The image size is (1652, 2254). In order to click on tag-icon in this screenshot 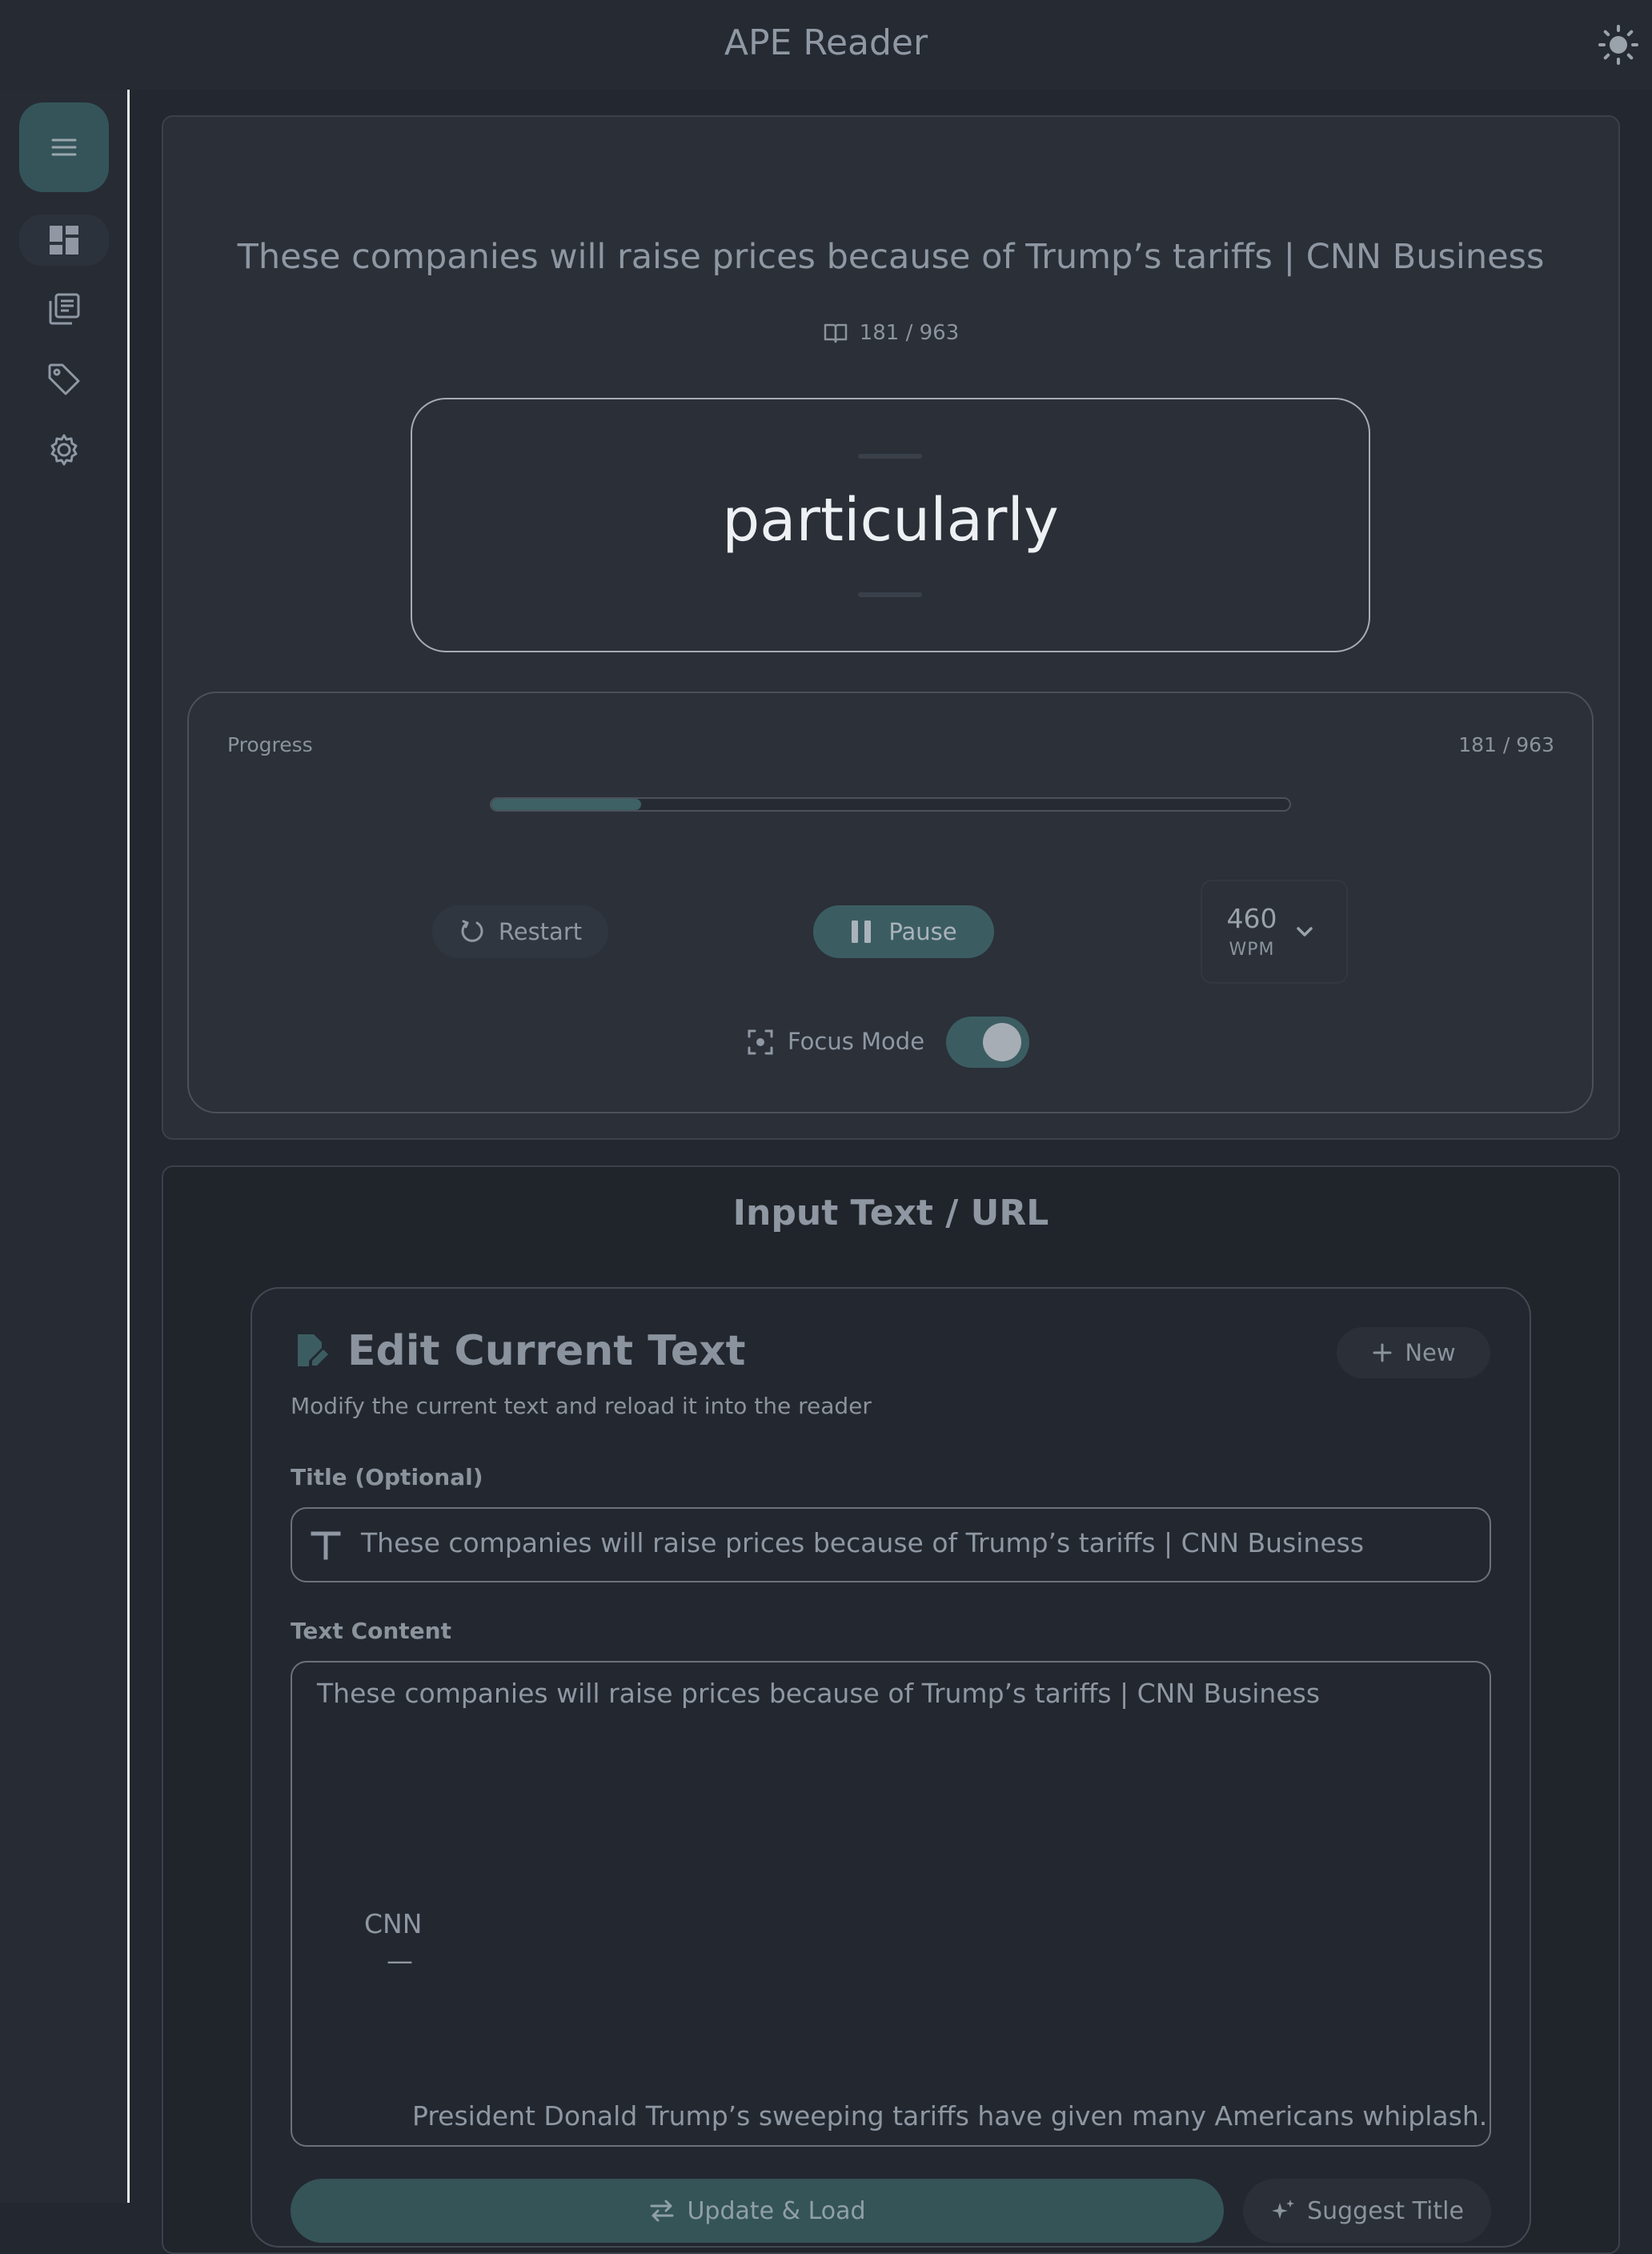, I will do `click(64, 379)`.